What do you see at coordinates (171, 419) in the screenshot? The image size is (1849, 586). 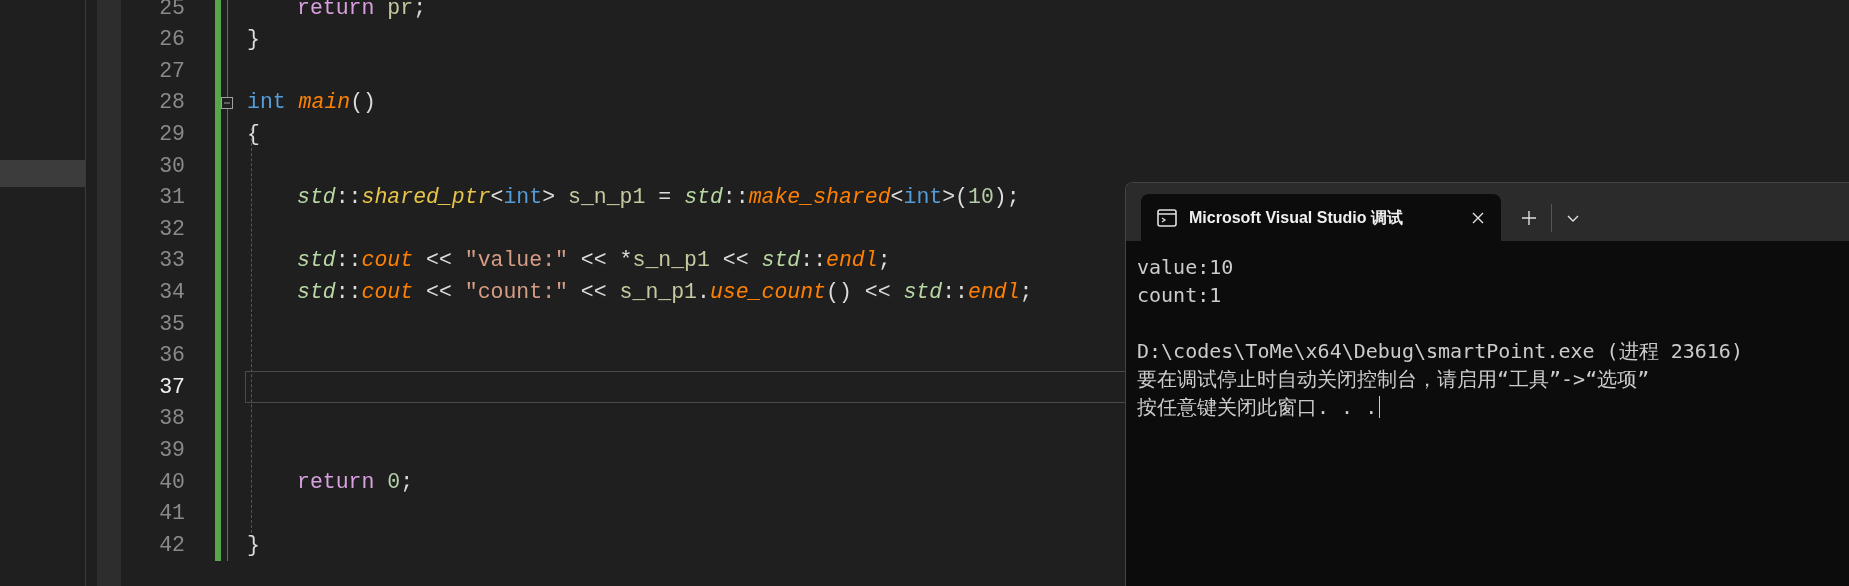 I see `line-number: 38` at bounding box center [171, 419].